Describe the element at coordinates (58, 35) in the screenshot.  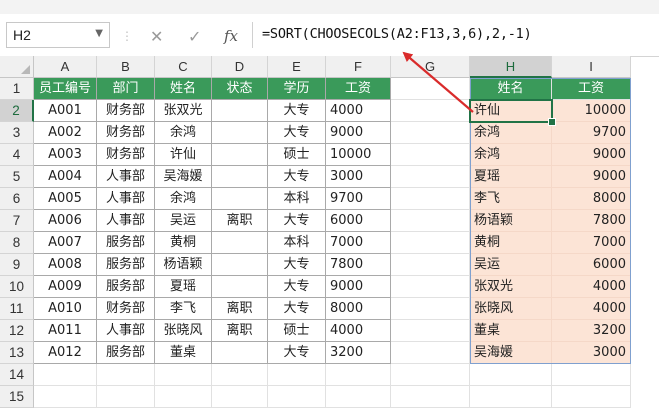
I see `name-box: H2 ▼` at that location.